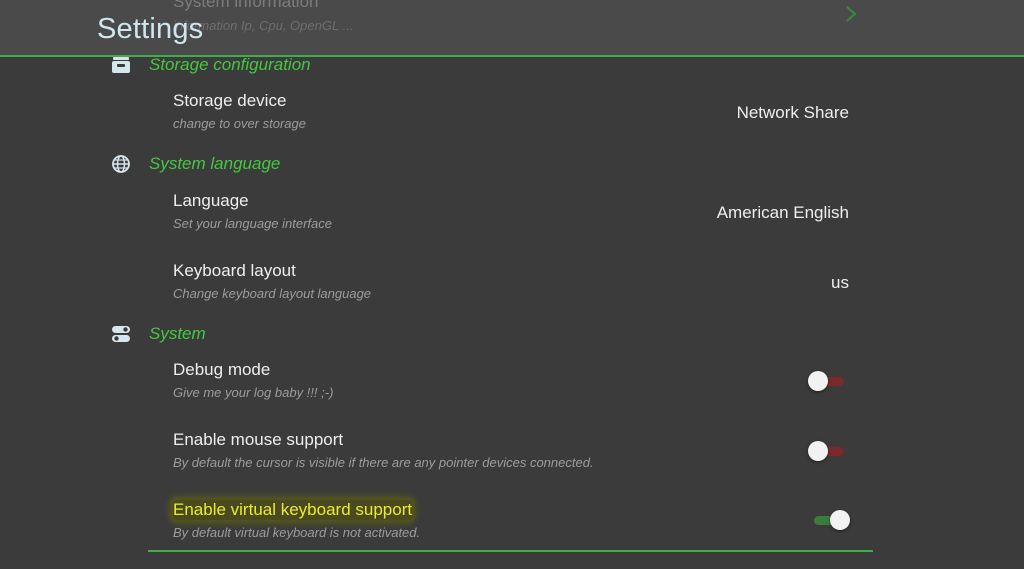 The image size is (1024, 569). What do you see at coordinates (252, 223) in the screenshot?
I see `row-subtitle: Set your language interface` at bounding box center [252, 223].